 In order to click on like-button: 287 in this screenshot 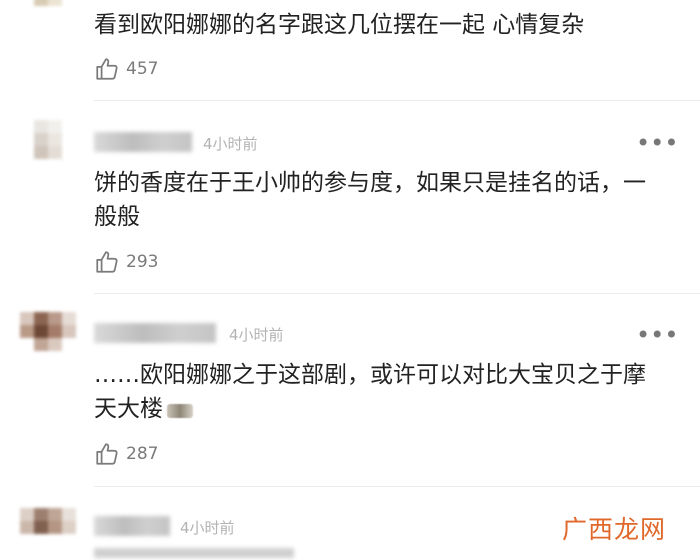, I will do `click(126, 454)`.